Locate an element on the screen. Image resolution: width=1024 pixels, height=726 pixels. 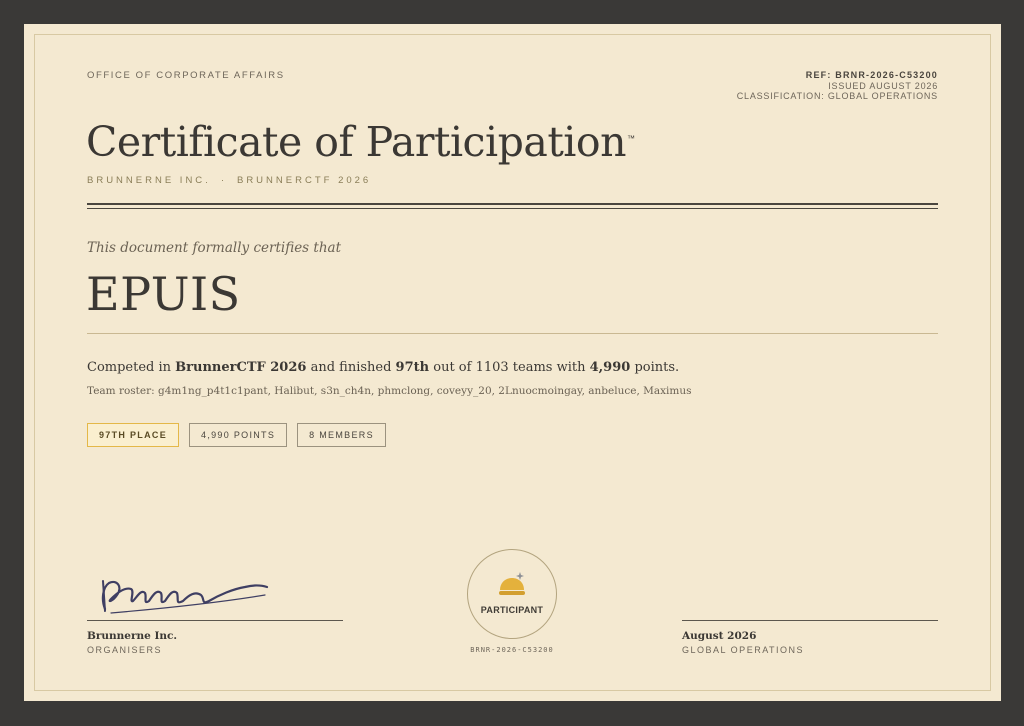
classification: CLASSIFICATION: GLOBAL OPERATIONS is located at coordinates (837, 96).